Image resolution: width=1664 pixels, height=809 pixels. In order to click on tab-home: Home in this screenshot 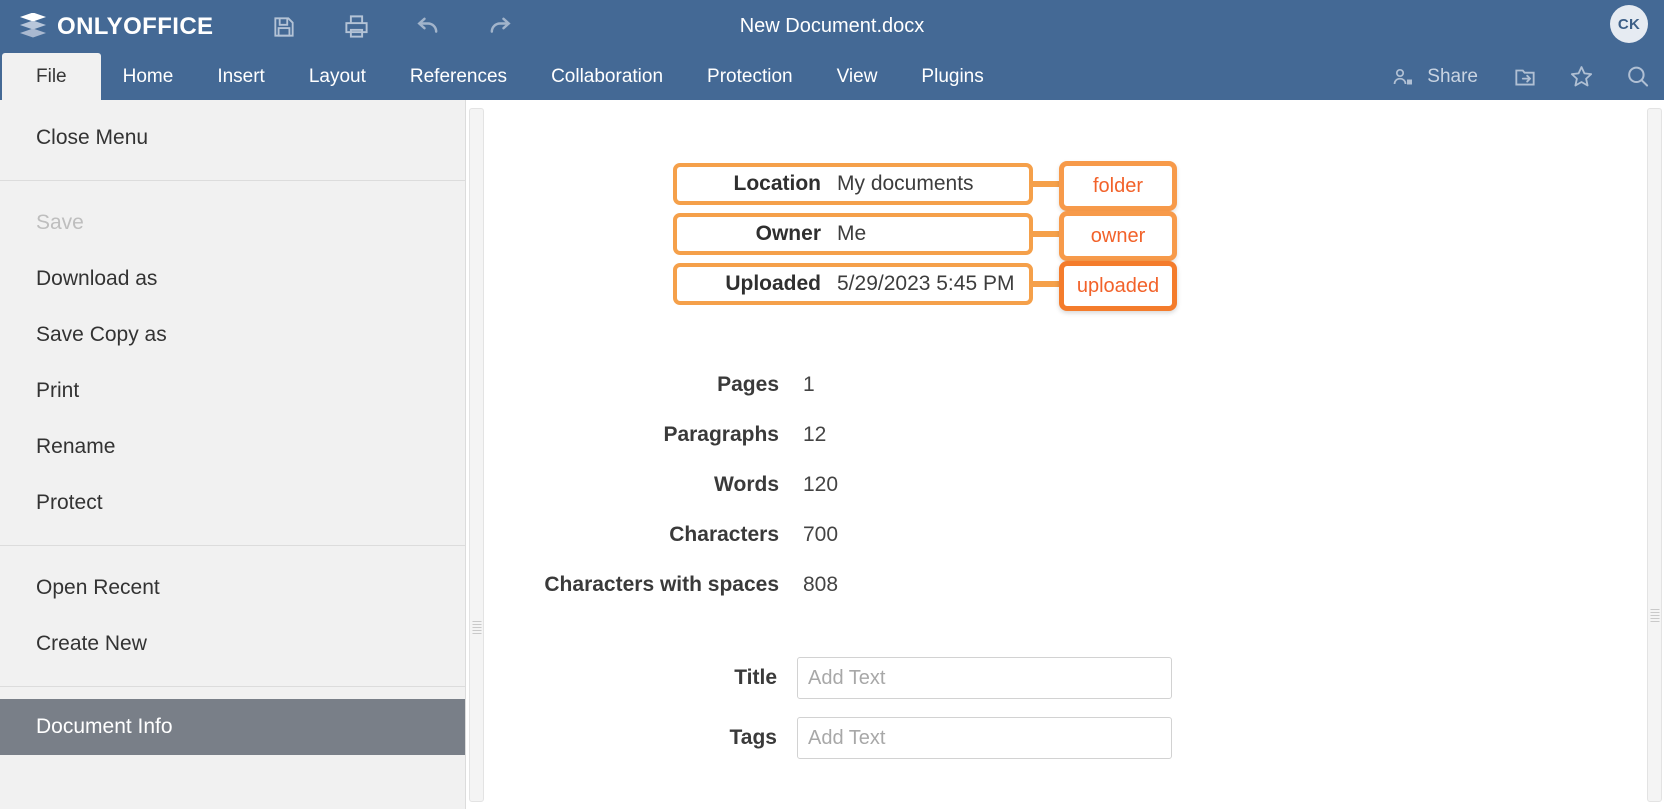, I will do `click(148, 76)`.